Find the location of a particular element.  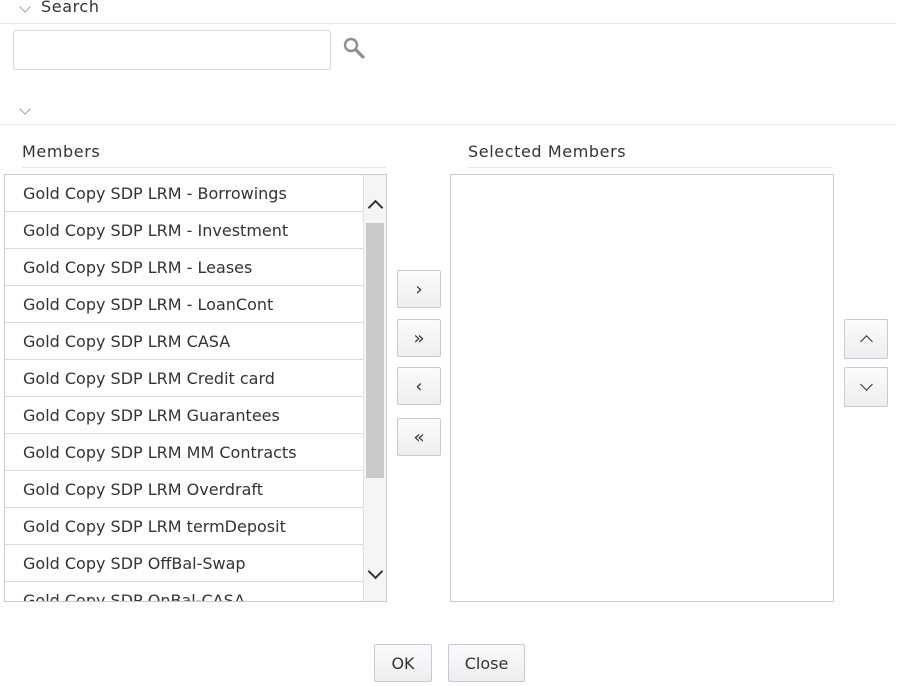

chevron-up-icon is located at coordinates (866, 341).